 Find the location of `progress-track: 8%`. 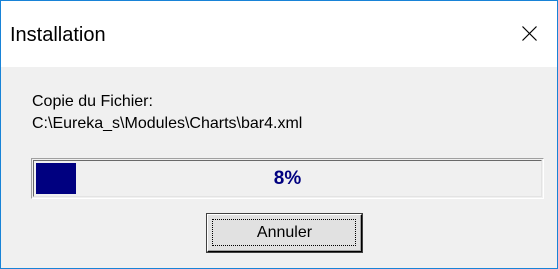

progress-track: 8% is located at coordinates (287, 178).